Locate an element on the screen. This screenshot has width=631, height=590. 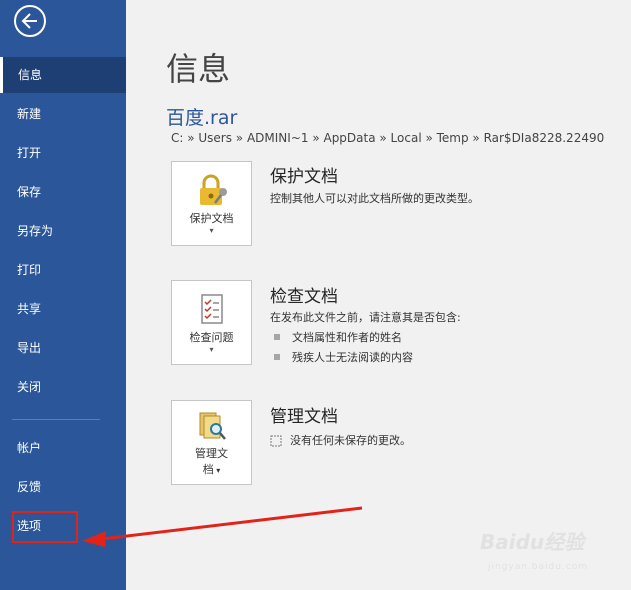
inspect-bullet: 文档属性和作者的姓名 is located at coordinates (338, 337).